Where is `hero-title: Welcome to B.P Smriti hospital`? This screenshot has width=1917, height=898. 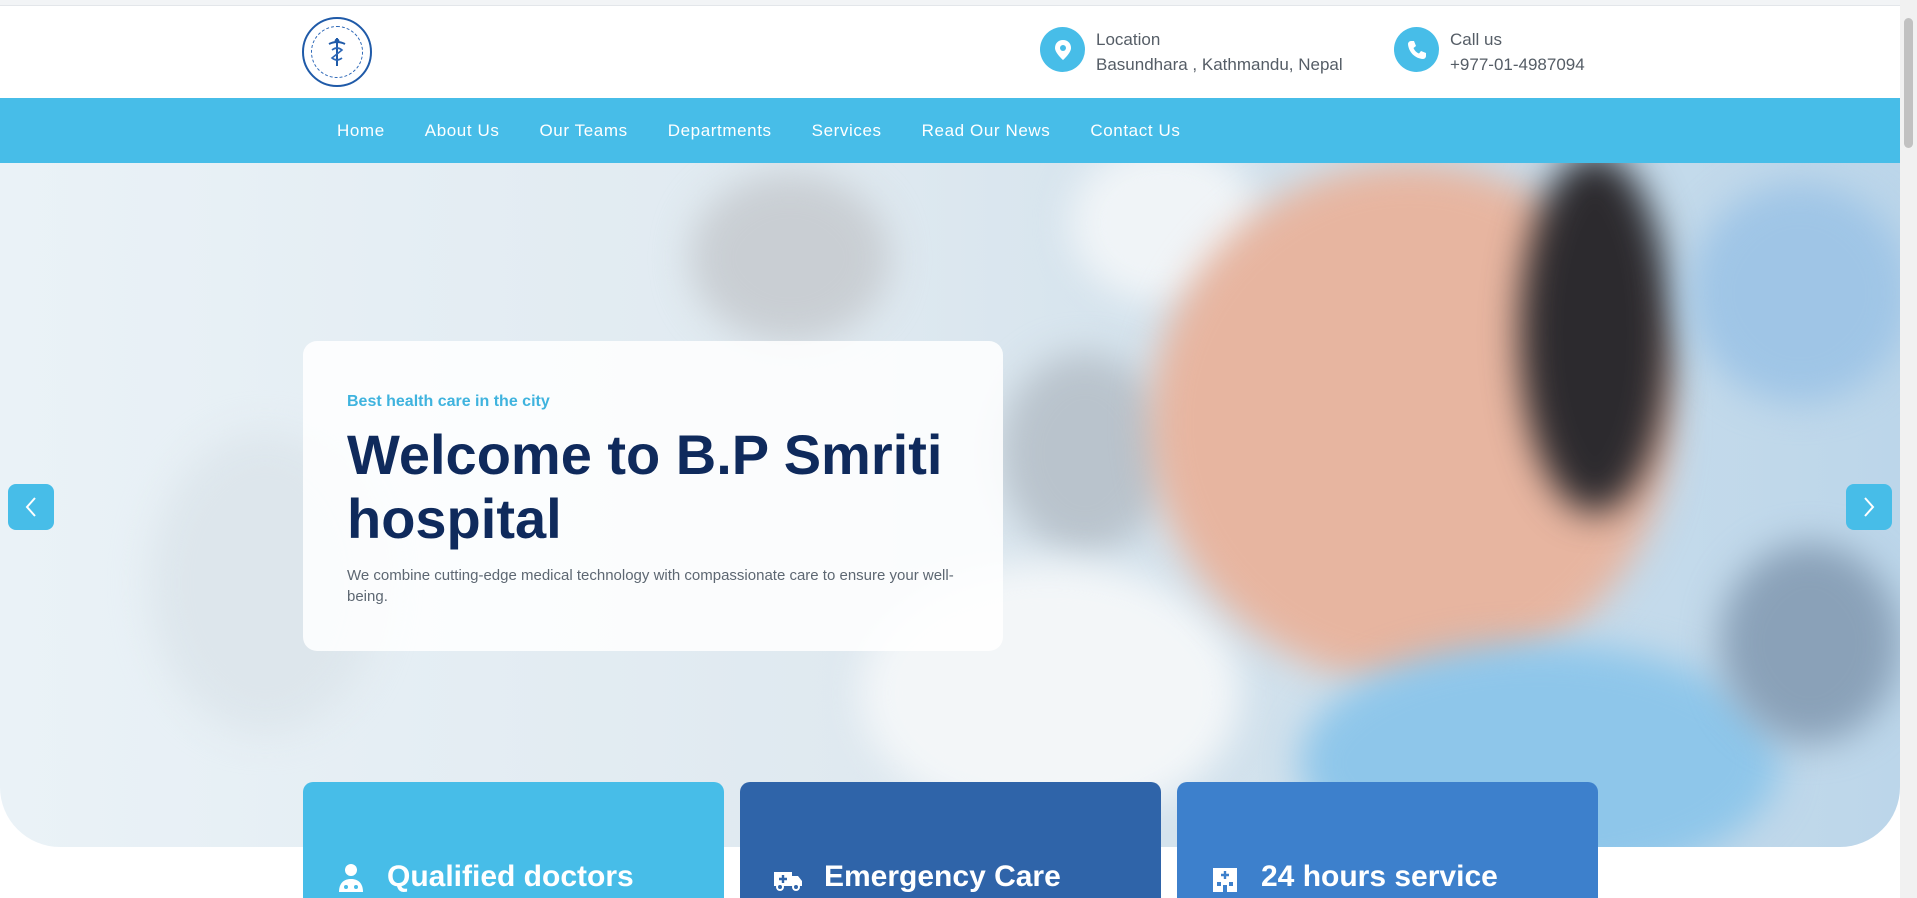 hero-title: Welcome to B.P Smriti hospital is located at coordinates (645, 486).